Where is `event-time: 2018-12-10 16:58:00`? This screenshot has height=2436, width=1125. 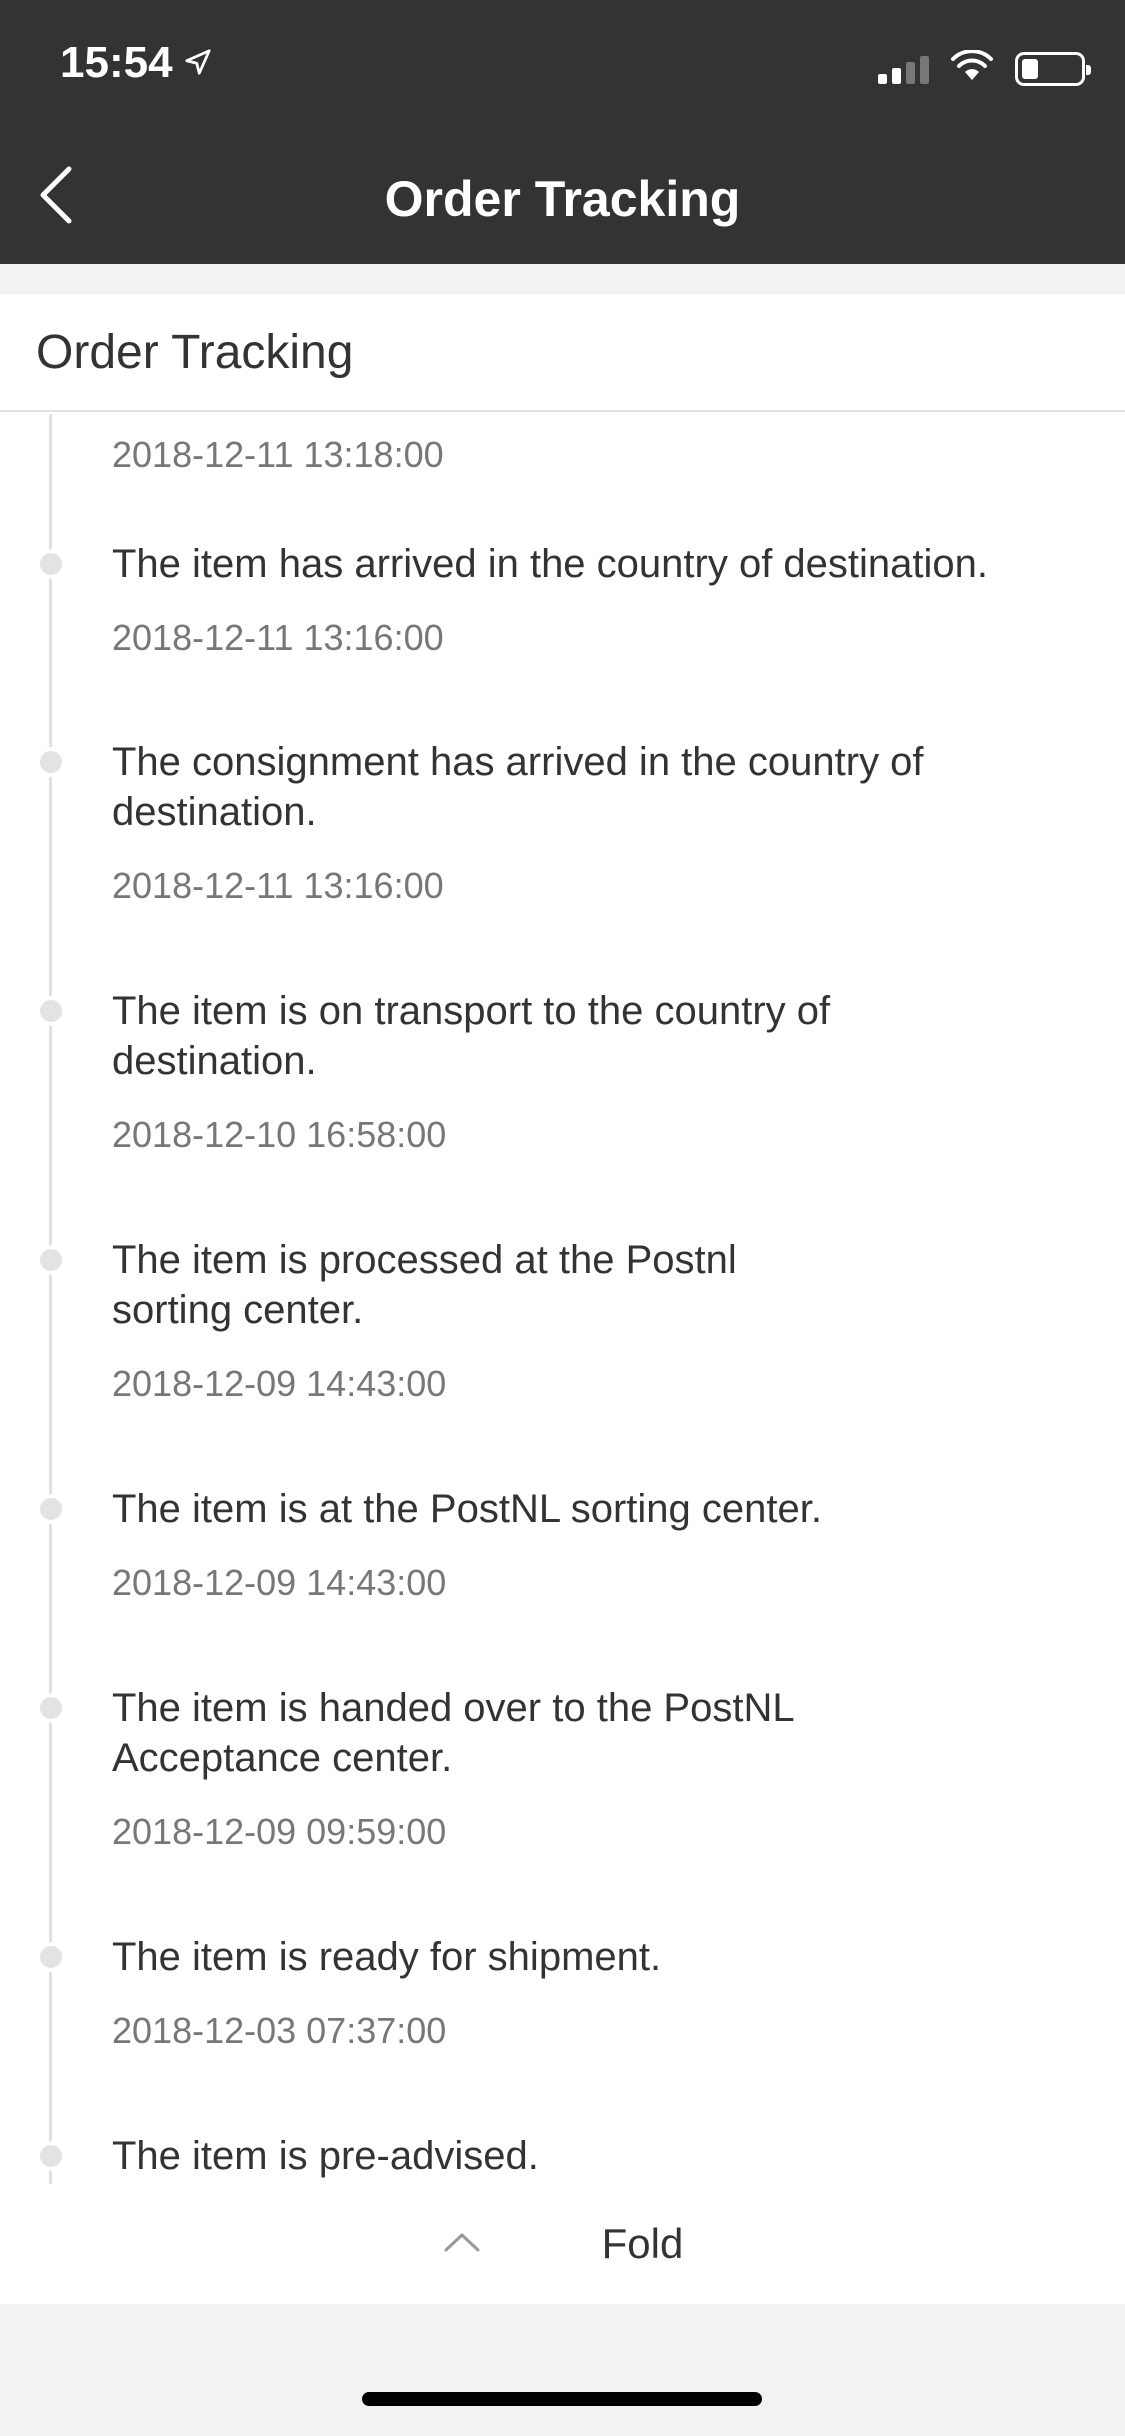 event-time: 2018-12-10 16:58:00 is located at coordinates (279, 1134).